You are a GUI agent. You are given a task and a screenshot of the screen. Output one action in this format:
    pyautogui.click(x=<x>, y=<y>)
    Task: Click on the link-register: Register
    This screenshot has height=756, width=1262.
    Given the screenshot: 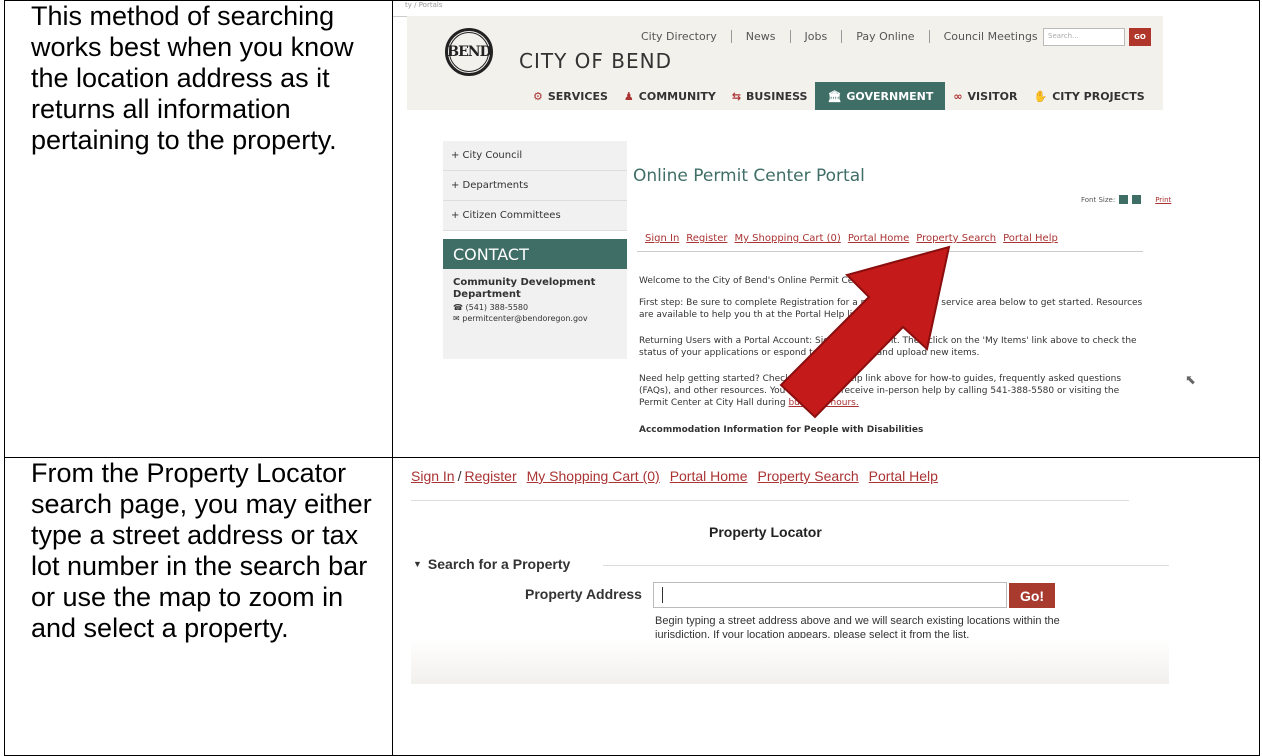 What is the action you would take?
    pyautogui.click(x=706, y=238)
    